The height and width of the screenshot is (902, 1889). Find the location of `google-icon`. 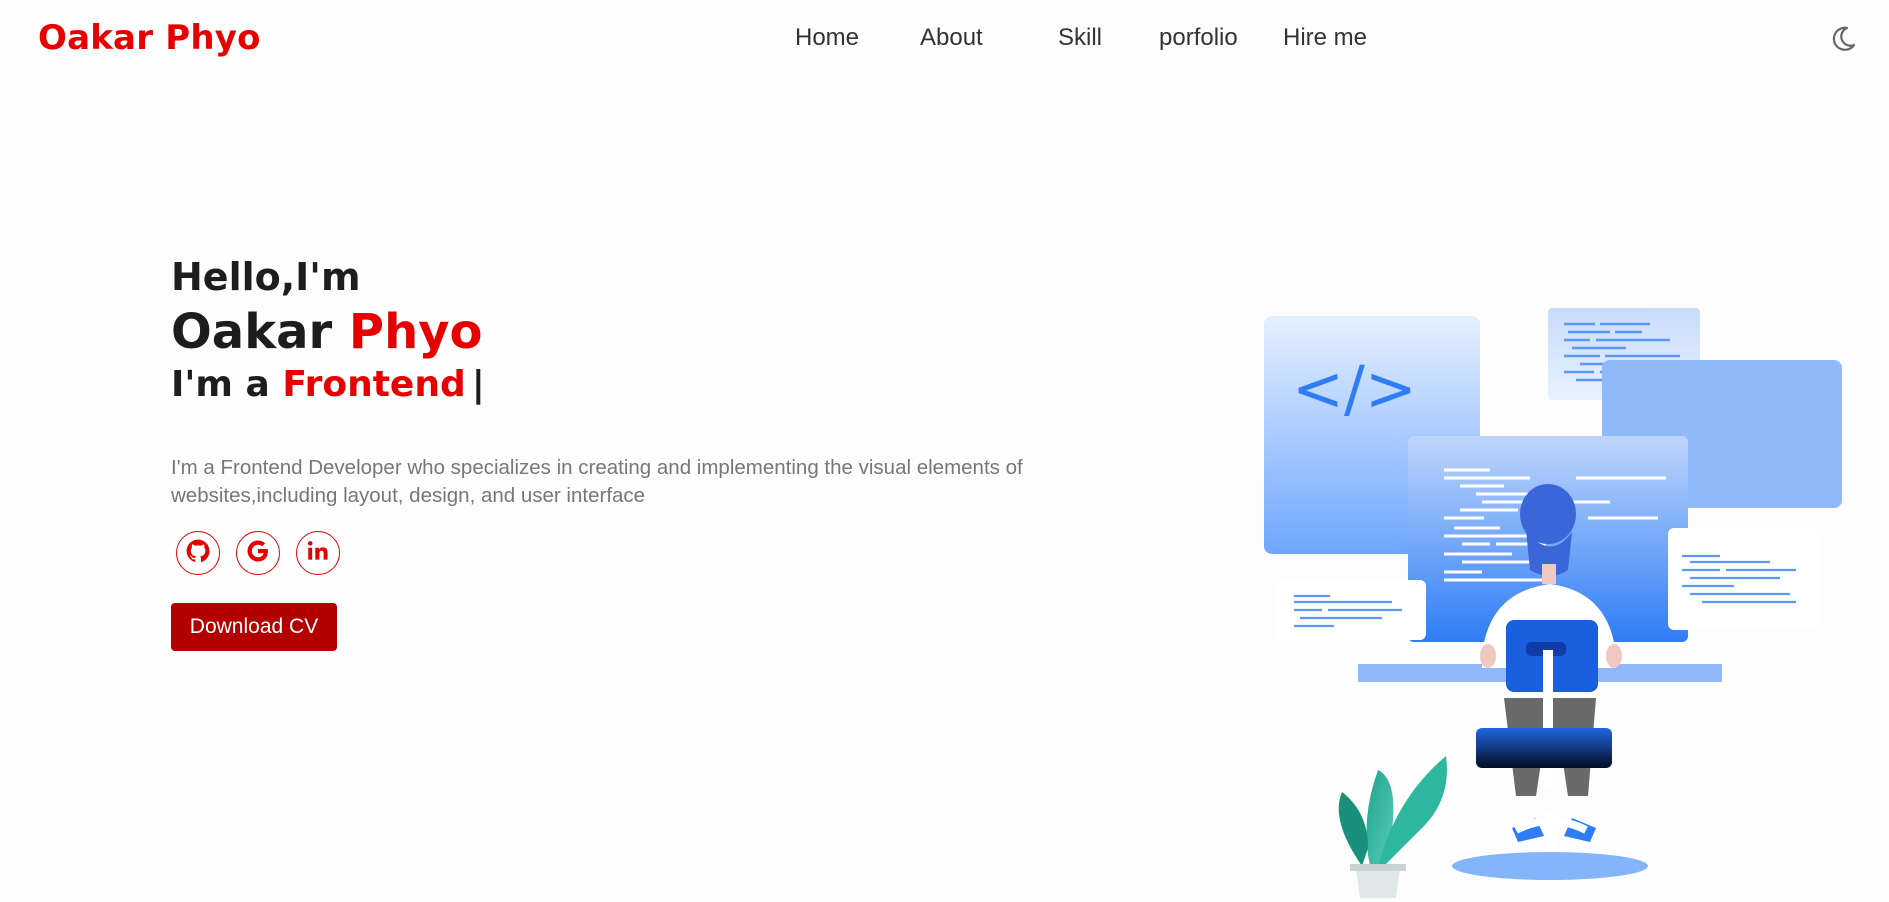

google-icon is located at coordinates (258, 553).